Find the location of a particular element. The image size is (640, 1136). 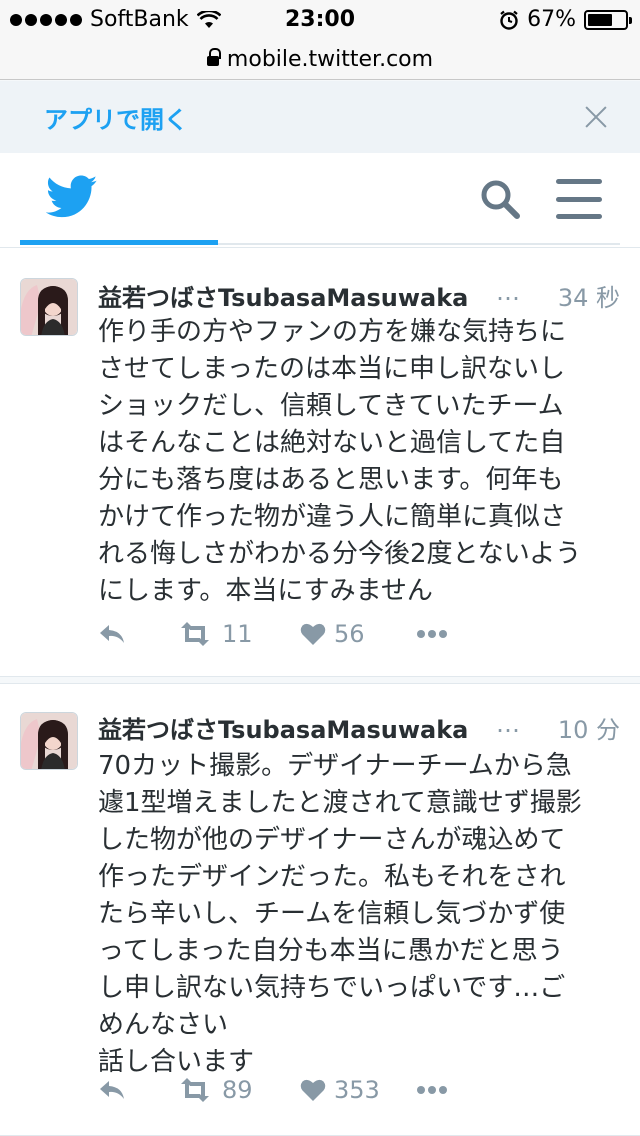

retweet-button: 11 is located at coordinates (239, 634).